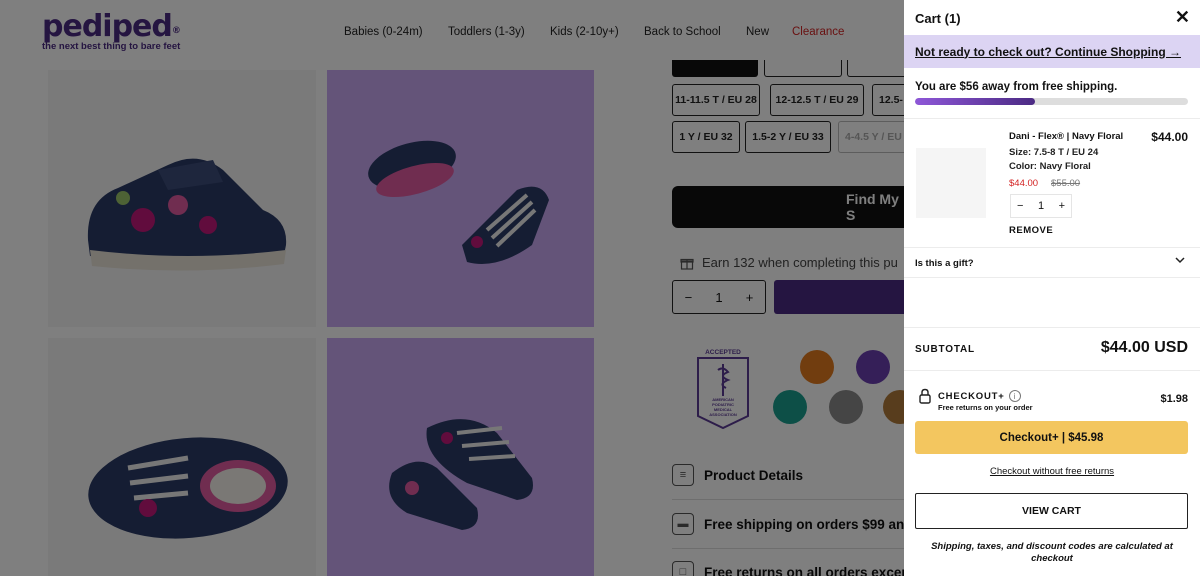 The image size is (1200, 576). Describe the element at coordinates (1020, 206) in the screenshot. I see `cart-qty-decrease-button: −` at that location.